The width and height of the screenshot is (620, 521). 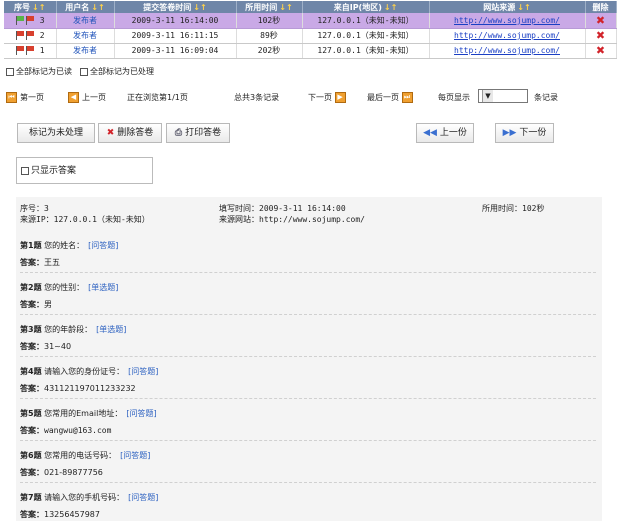 I want to click on mark-all-read-option: 全部标记为已读, so click(x=39, y=71).